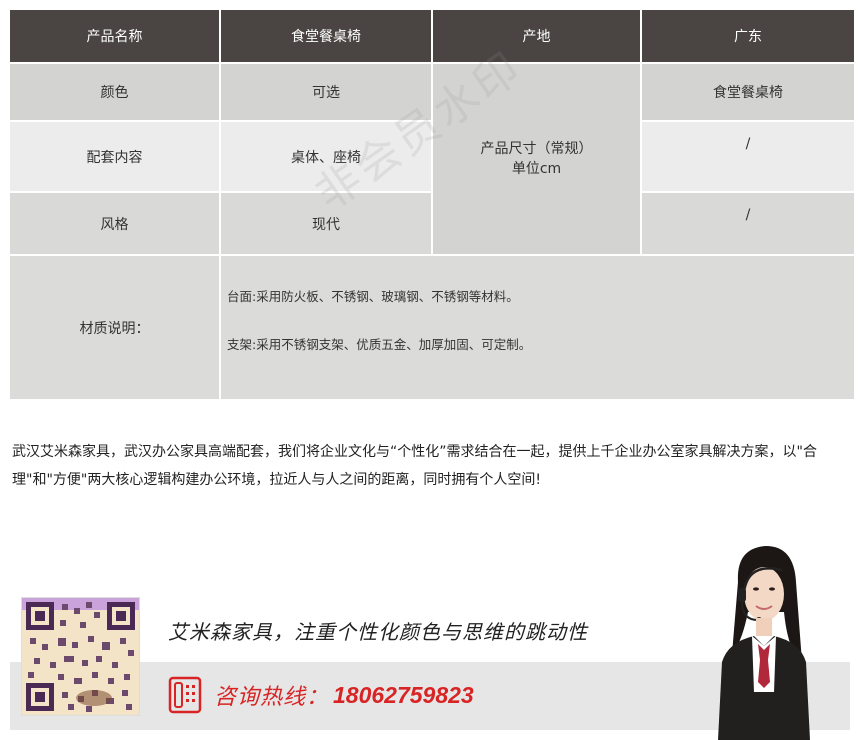 This screenshot has height=740, width=860. Describe the element at coordinates (536, 36) in the screenshot. I see `header-origin-label: 产地` at that location.